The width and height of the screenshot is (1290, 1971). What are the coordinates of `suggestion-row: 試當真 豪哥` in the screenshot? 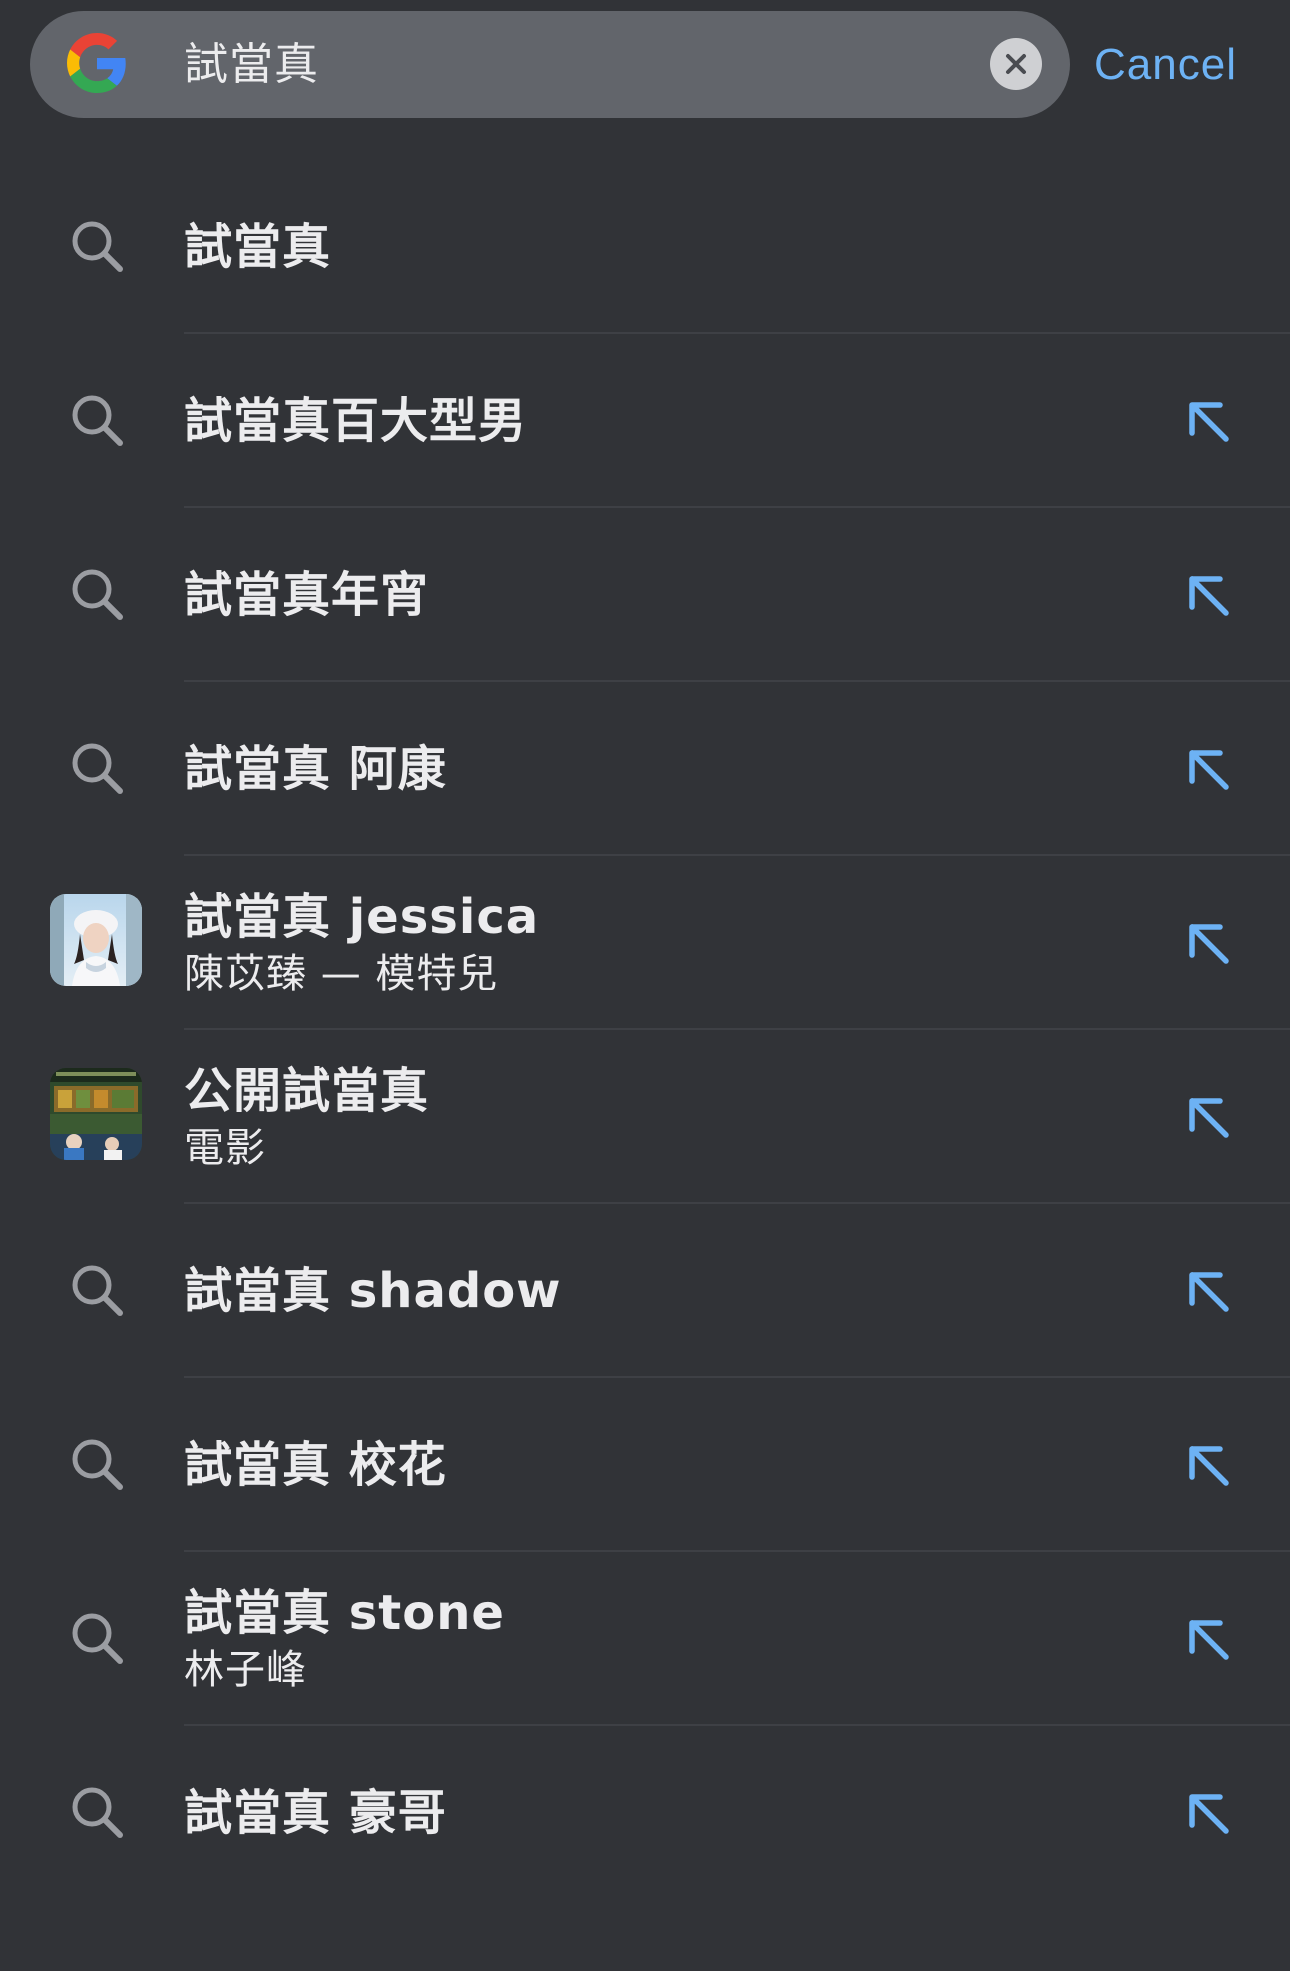 It's located at (645, 1813).